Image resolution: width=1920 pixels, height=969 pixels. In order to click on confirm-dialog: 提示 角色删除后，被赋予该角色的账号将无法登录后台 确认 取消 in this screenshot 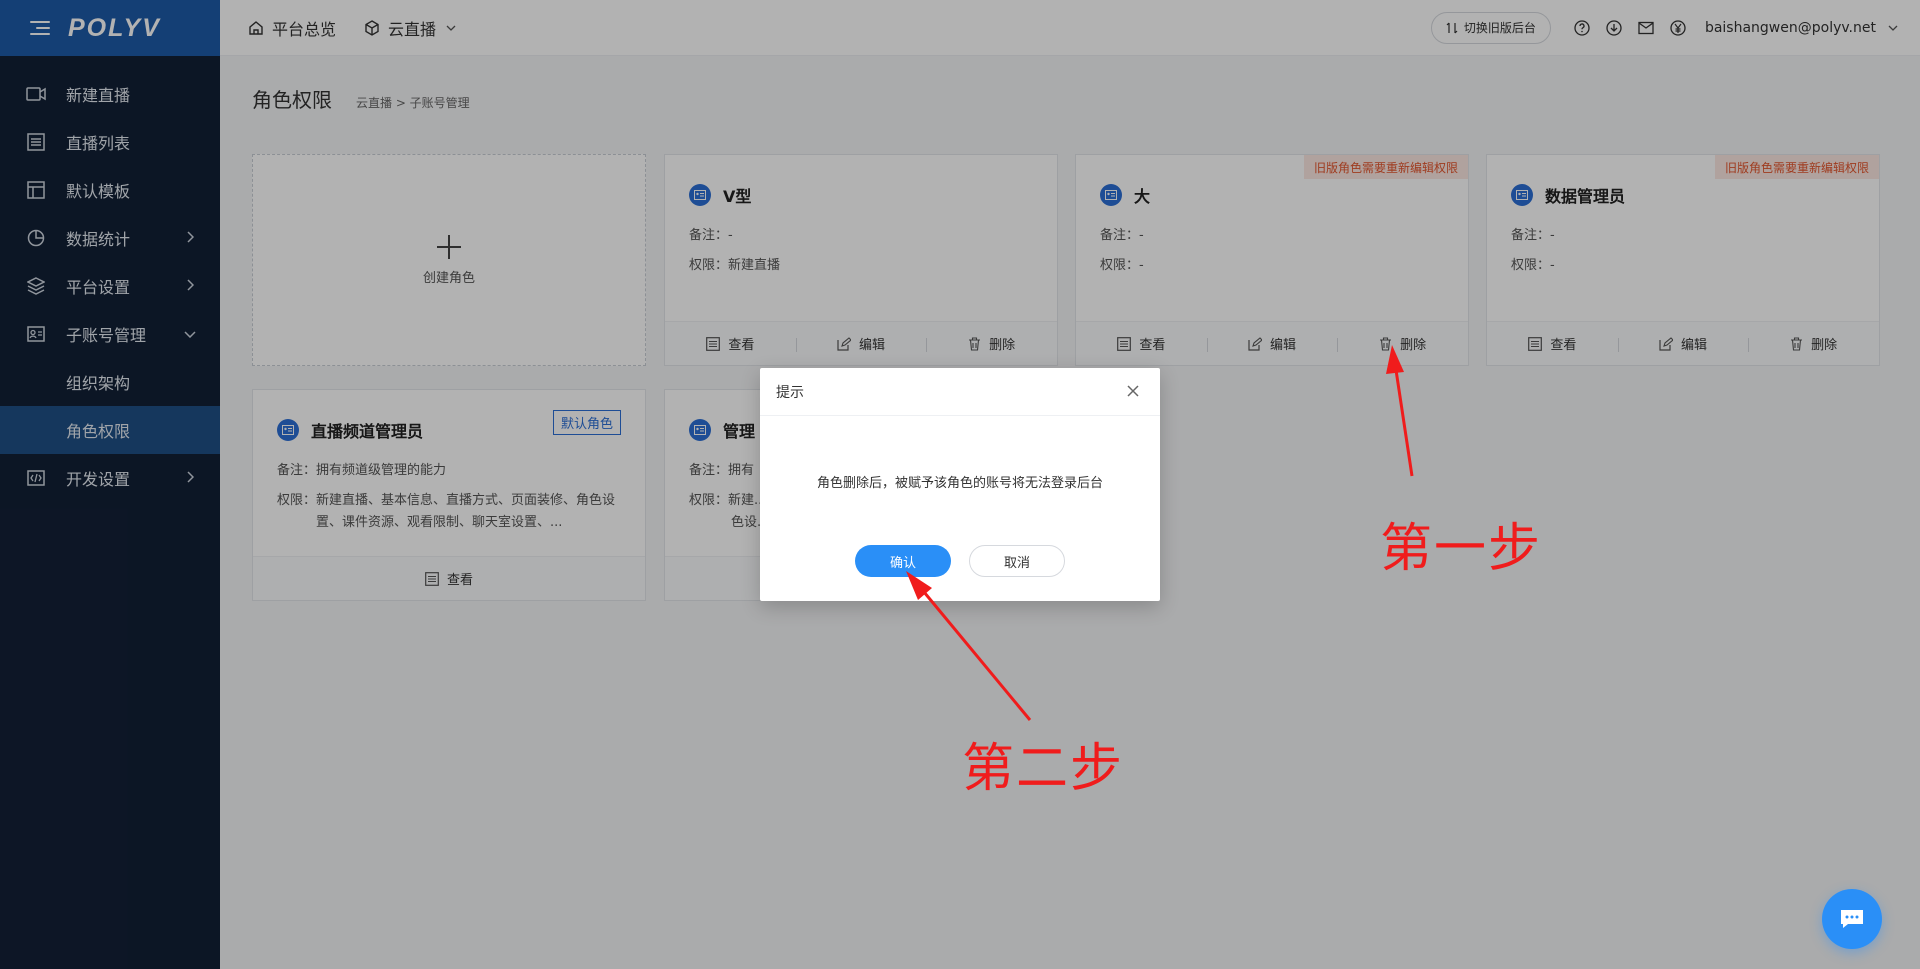, I will do `click(960, 484)`.